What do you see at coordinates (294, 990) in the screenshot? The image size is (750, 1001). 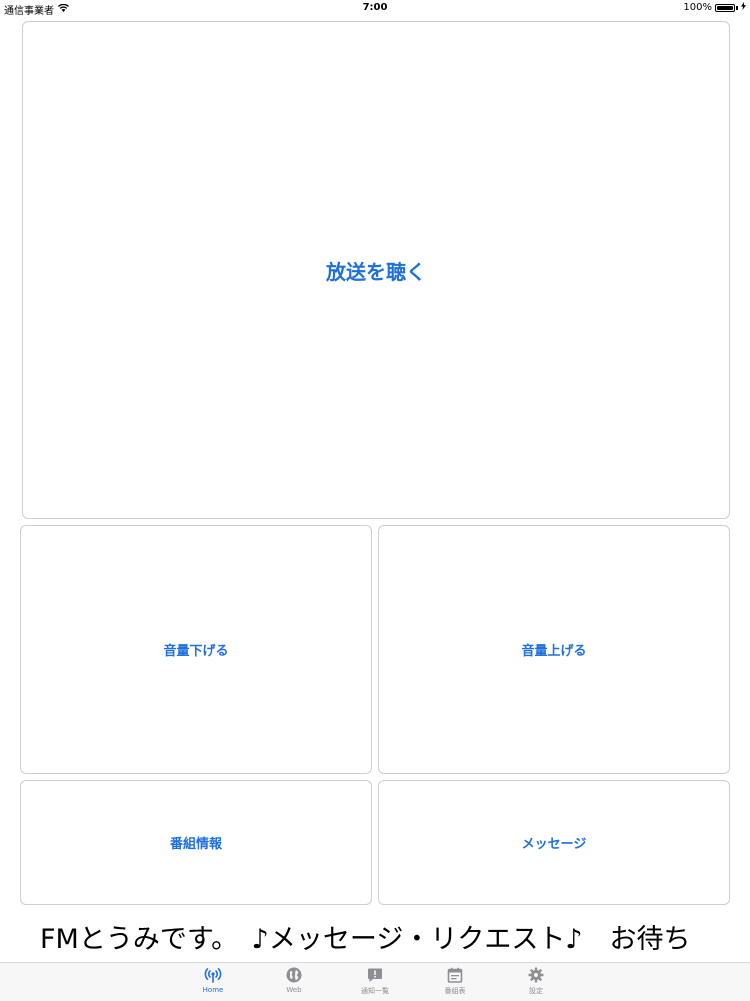 I see `tab-web-label: Web` at bounding box center [294, 990].